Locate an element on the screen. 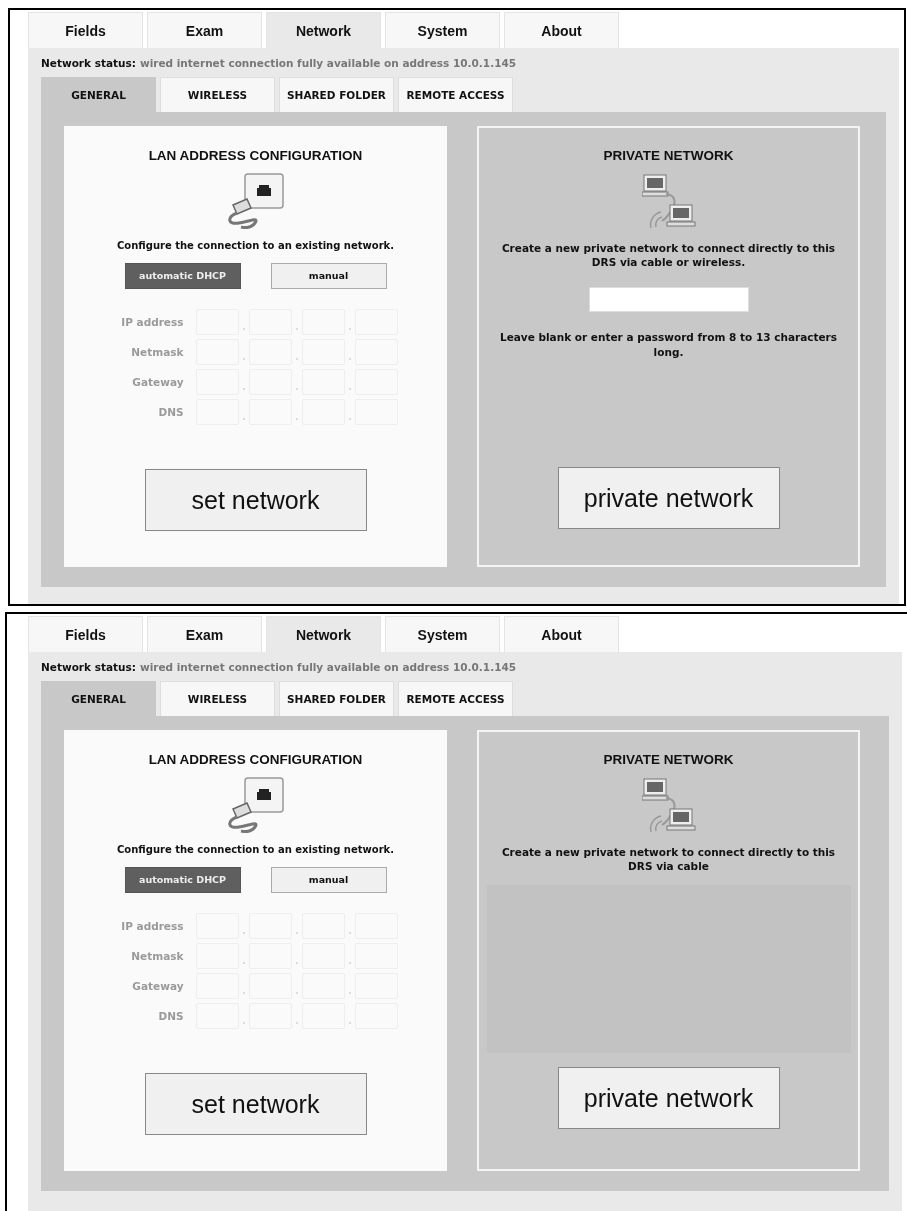 The width and height of the screenshot is (907, 1211). description-text: Create a new private network to connect directly to this DRS via cable is located at coordinates (668, 859).